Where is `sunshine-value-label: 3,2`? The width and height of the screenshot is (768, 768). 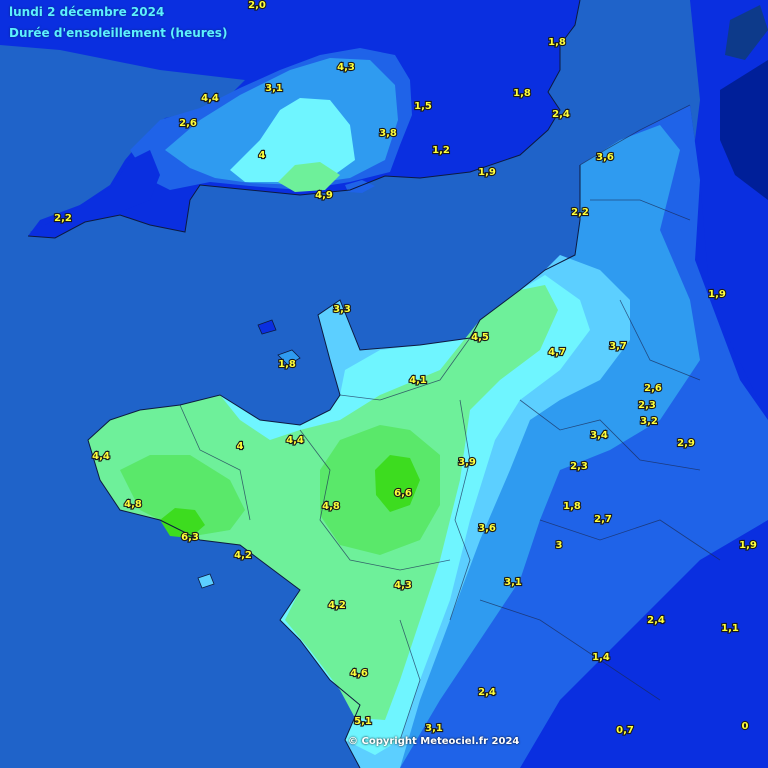 sunshine-value-label: 3,2 is located at coordinates (649, 421).